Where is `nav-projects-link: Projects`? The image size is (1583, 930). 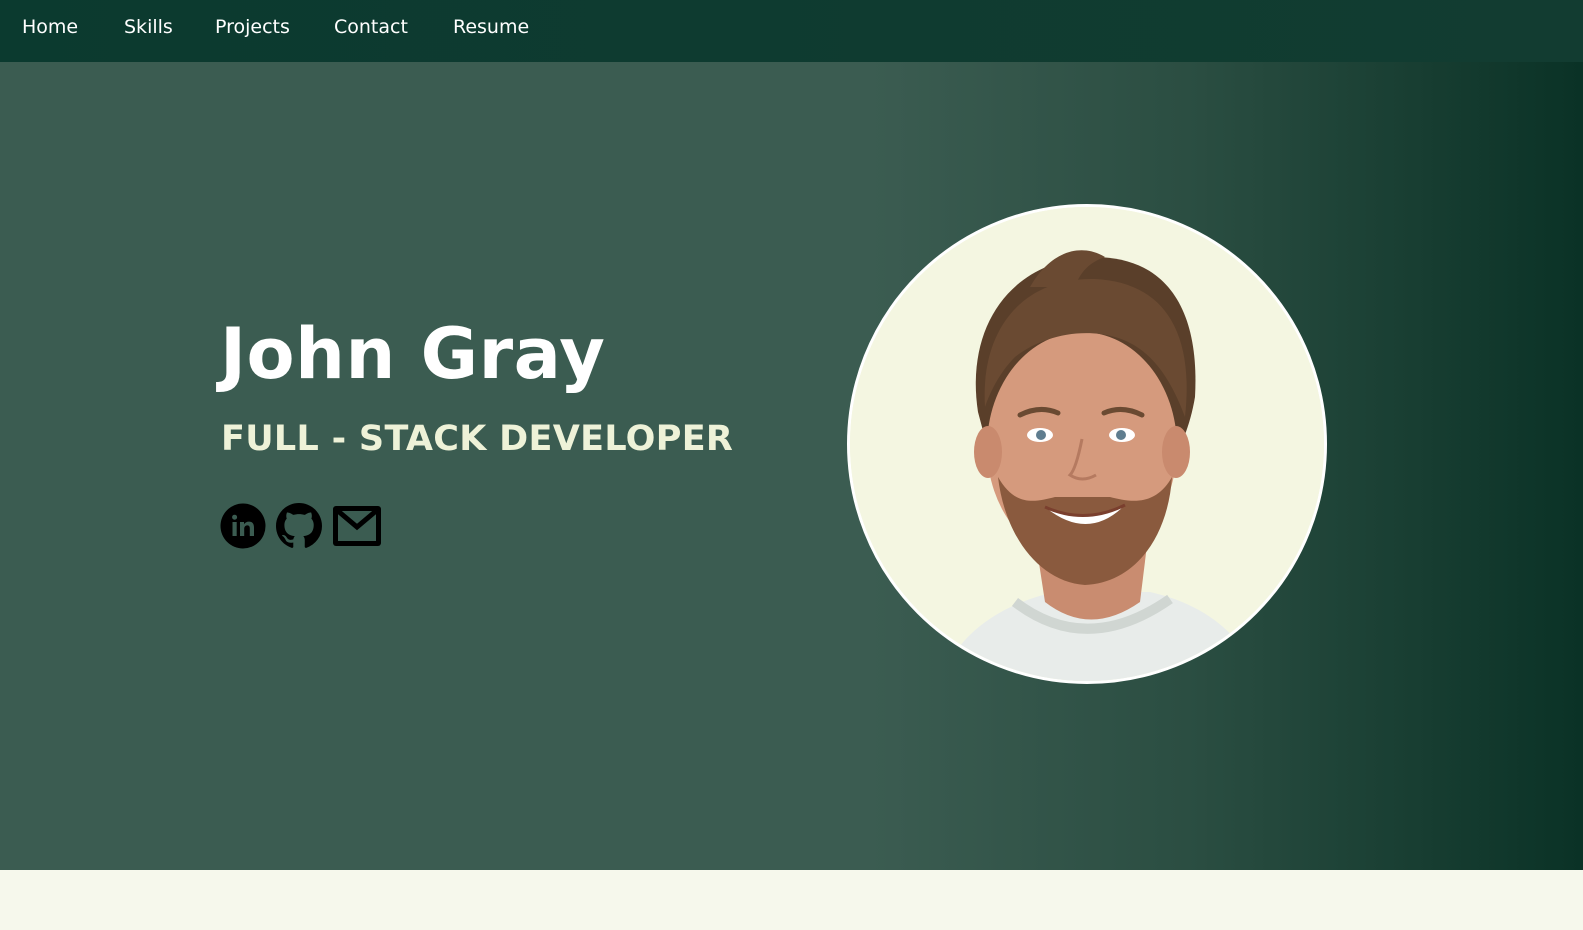
nav-projects-link: Projects is located at coordinates (252, 27).